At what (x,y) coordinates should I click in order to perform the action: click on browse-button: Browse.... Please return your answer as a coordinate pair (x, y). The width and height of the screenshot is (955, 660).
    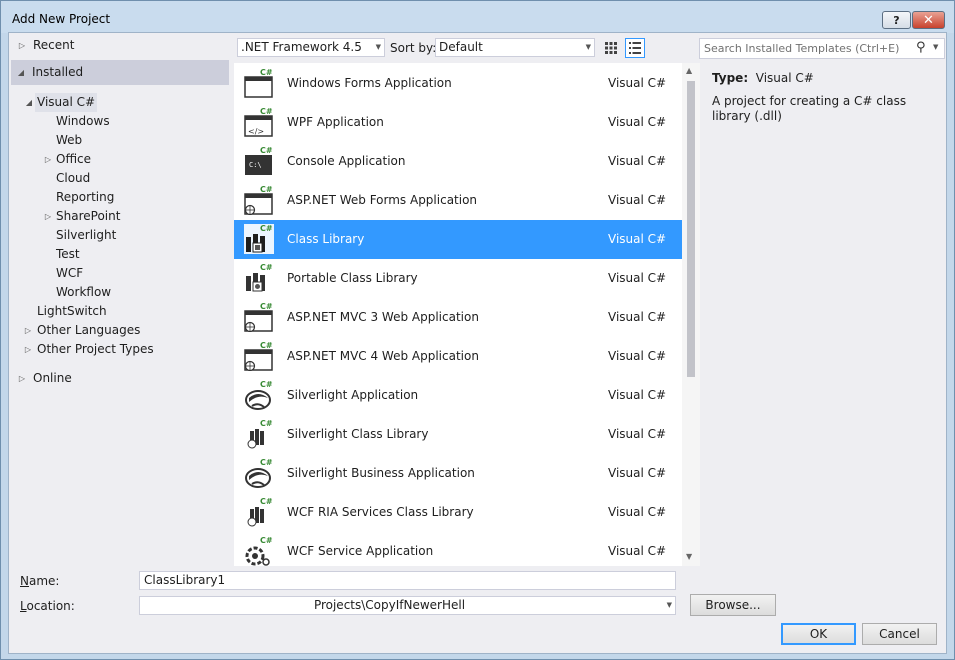
    Looking at the image, I should click on (733, 605).